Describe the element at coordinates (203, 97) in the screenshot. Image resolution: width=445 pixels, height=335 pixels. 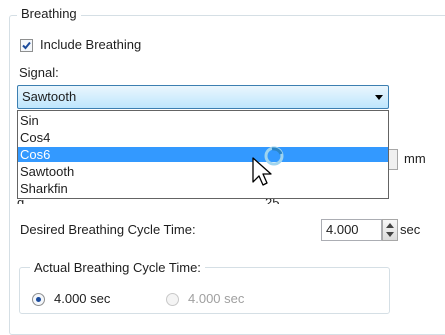
I see `signal-combobox: Sawtooth` at that location.